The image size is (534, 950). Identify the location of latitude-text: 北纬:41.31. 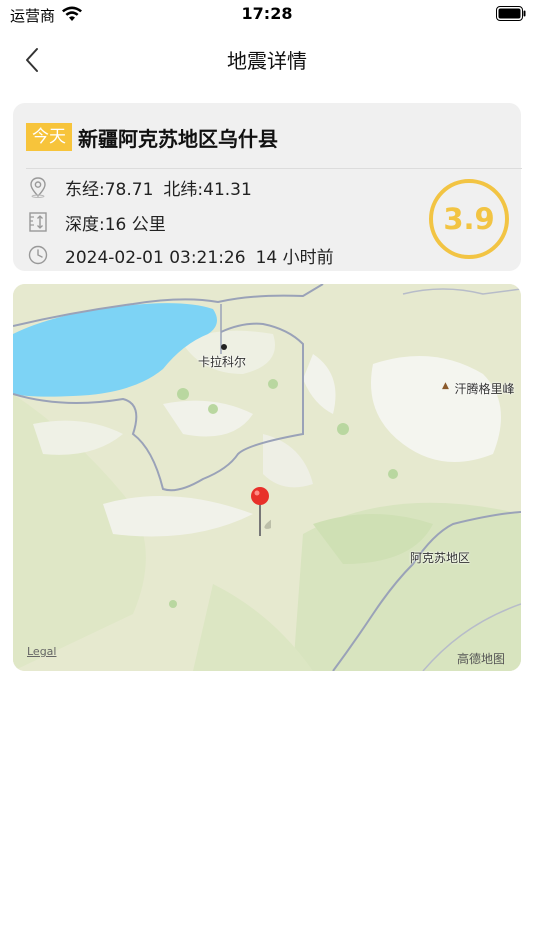
(207, 189).